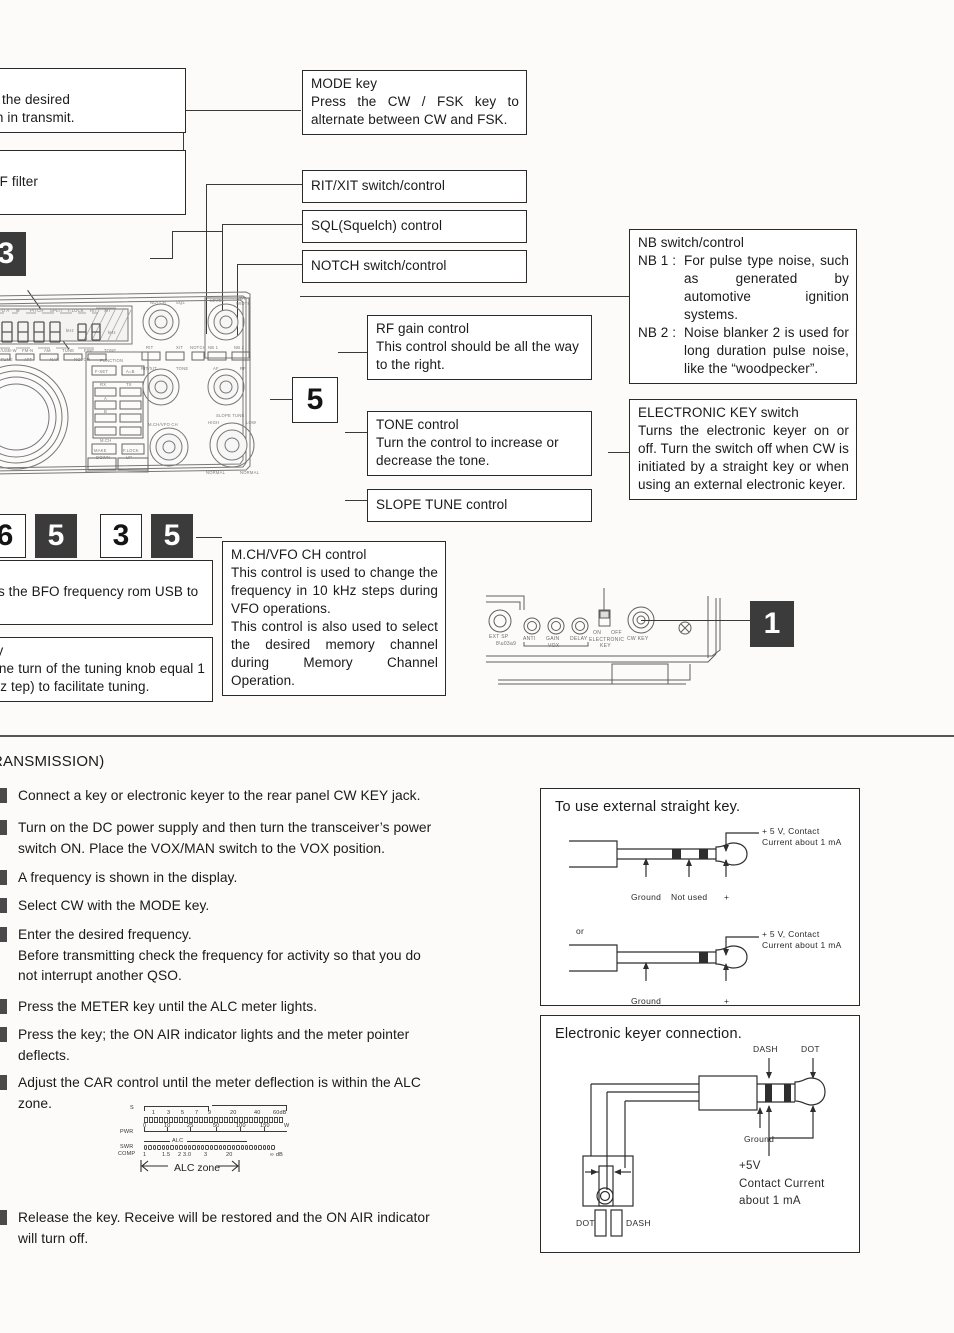 Image resolution: width=954 pixels, height=1333 pixels. I want to click on svg-text: EXT SP, so click(499, 637).